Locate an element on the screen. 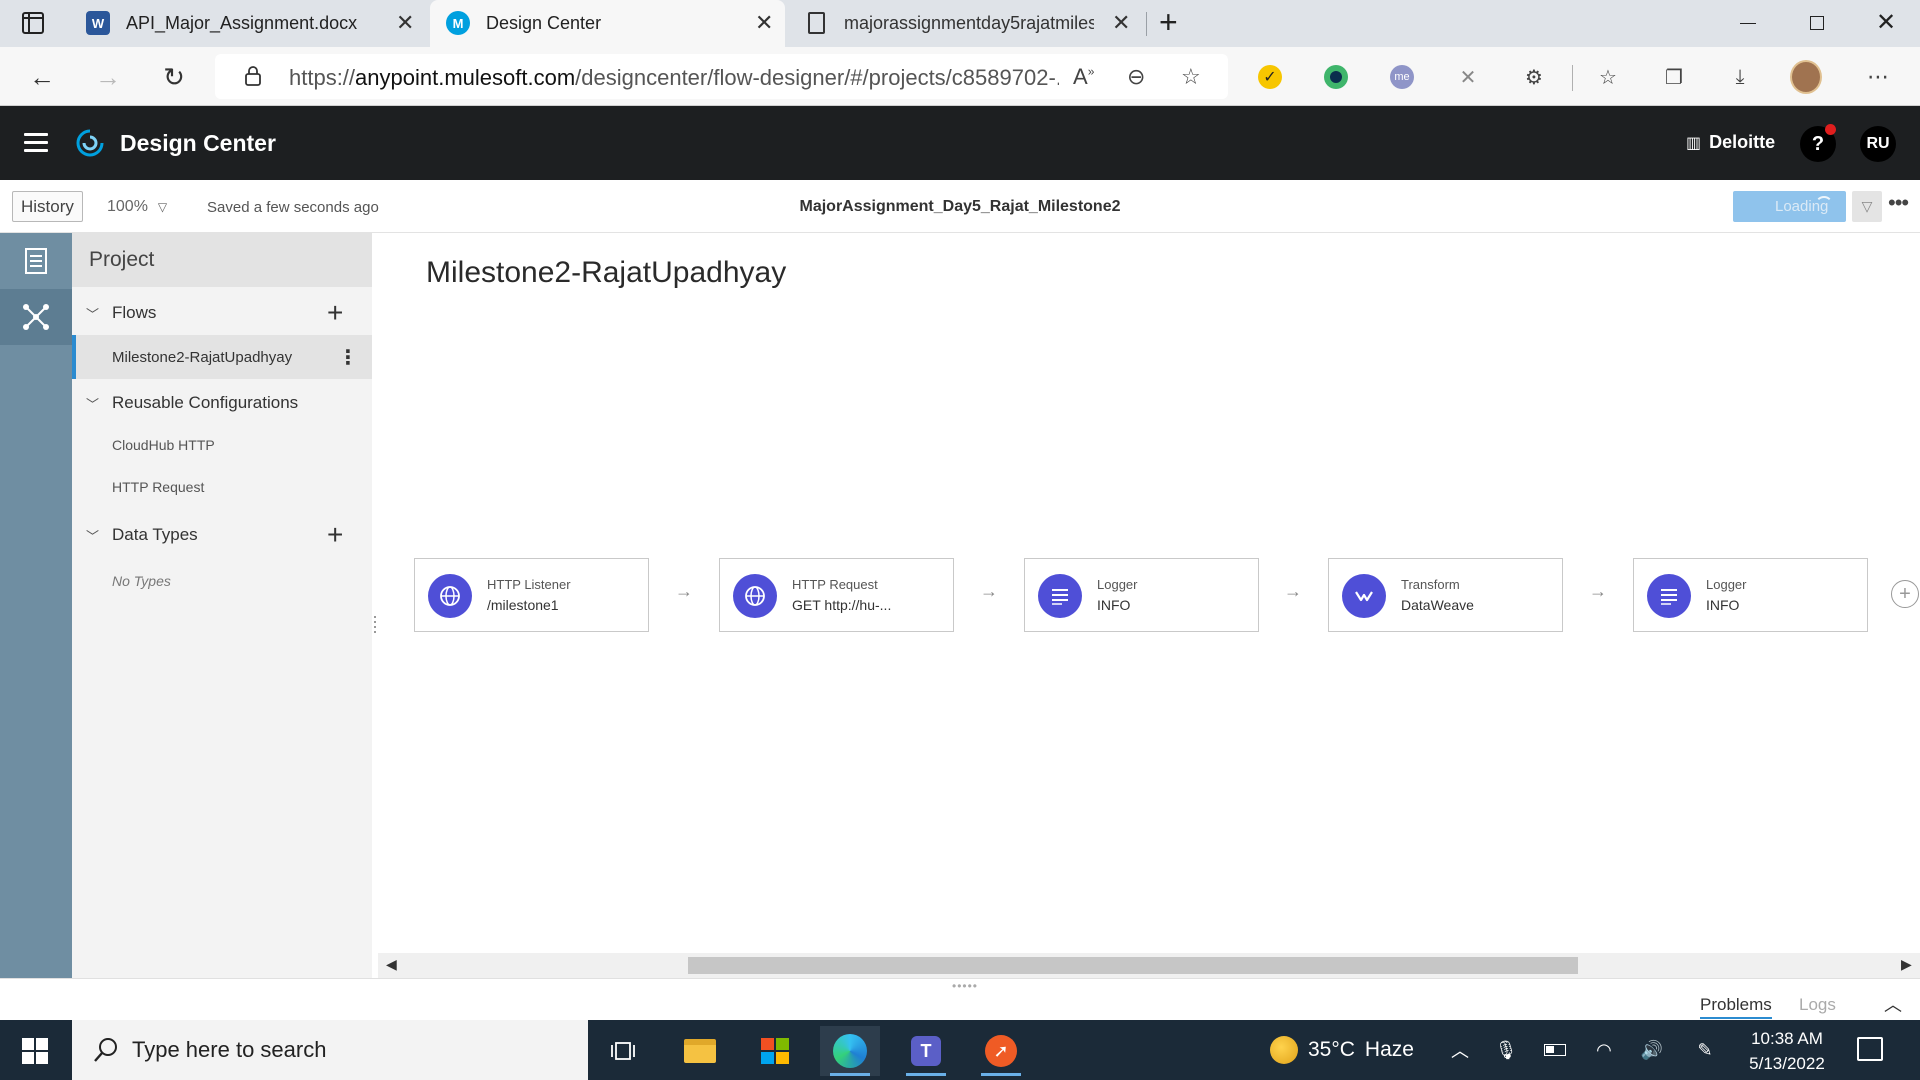 This screenshot has height=1080, width=1920. node-type: HTTP Listener is located at coordinates (529, 584).